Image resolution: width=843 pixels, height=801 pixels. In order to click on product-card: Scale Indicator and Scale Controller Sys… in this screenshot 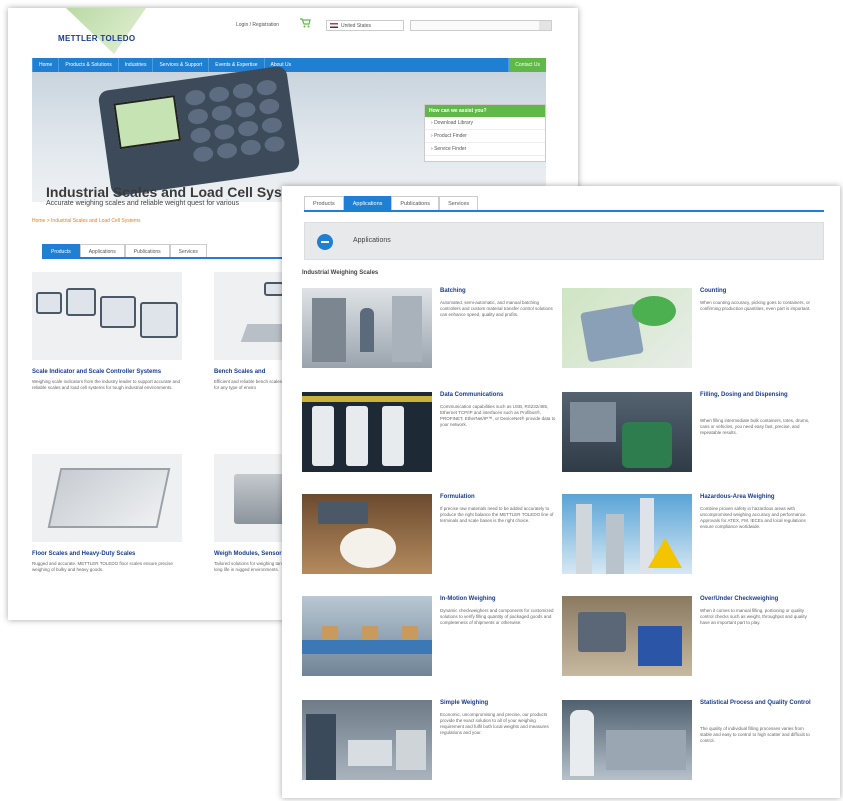, I will do `click(107, 331)`.